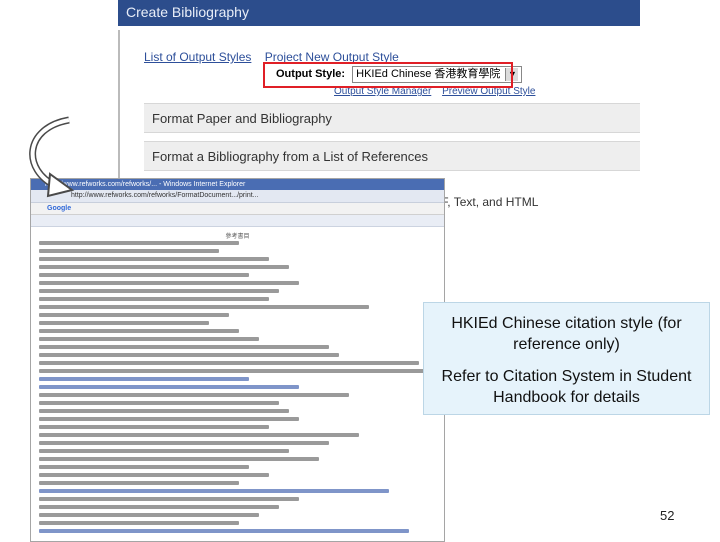 This screenshot has width=720, height=542. I want to click on slide-number: 52, so click(667, 515).